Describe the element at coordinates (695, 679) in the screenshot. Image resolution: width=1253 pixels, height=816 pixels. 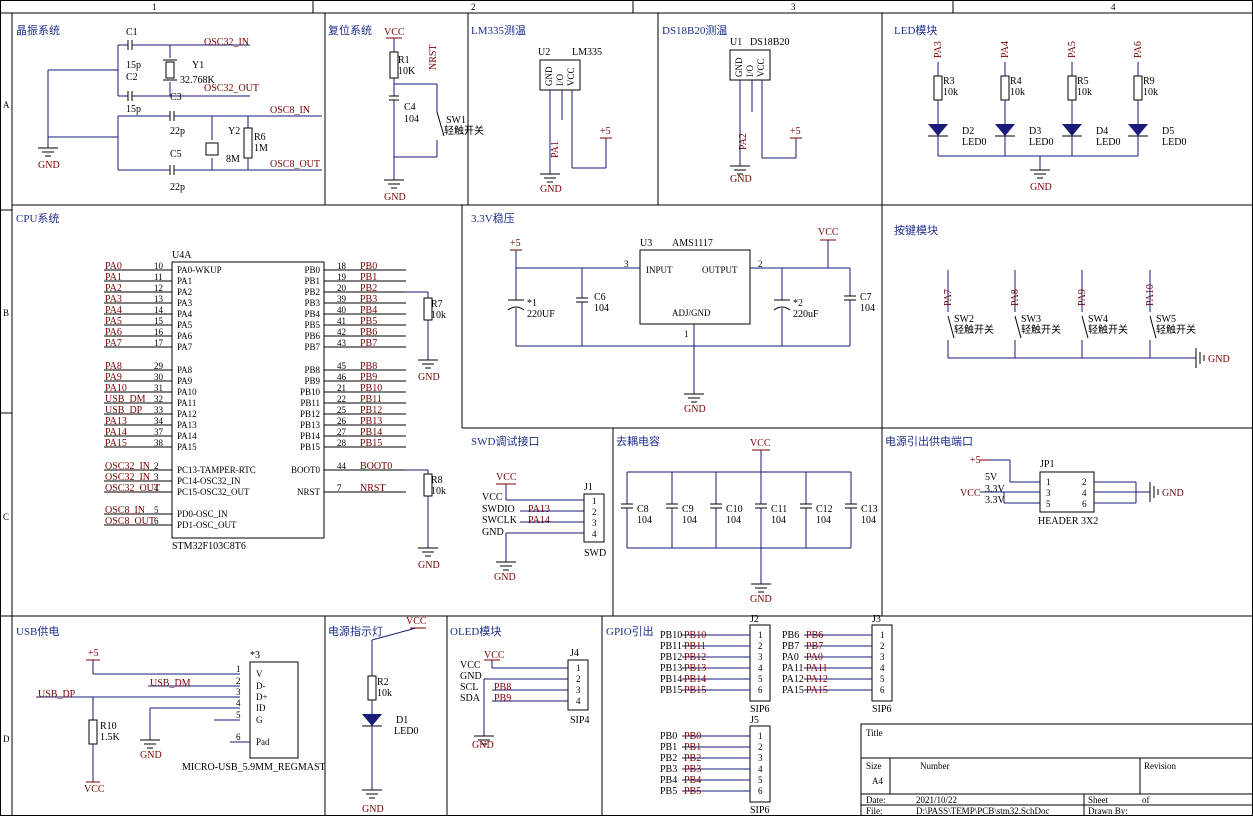
I see `gpio-net: PB14` at that location.